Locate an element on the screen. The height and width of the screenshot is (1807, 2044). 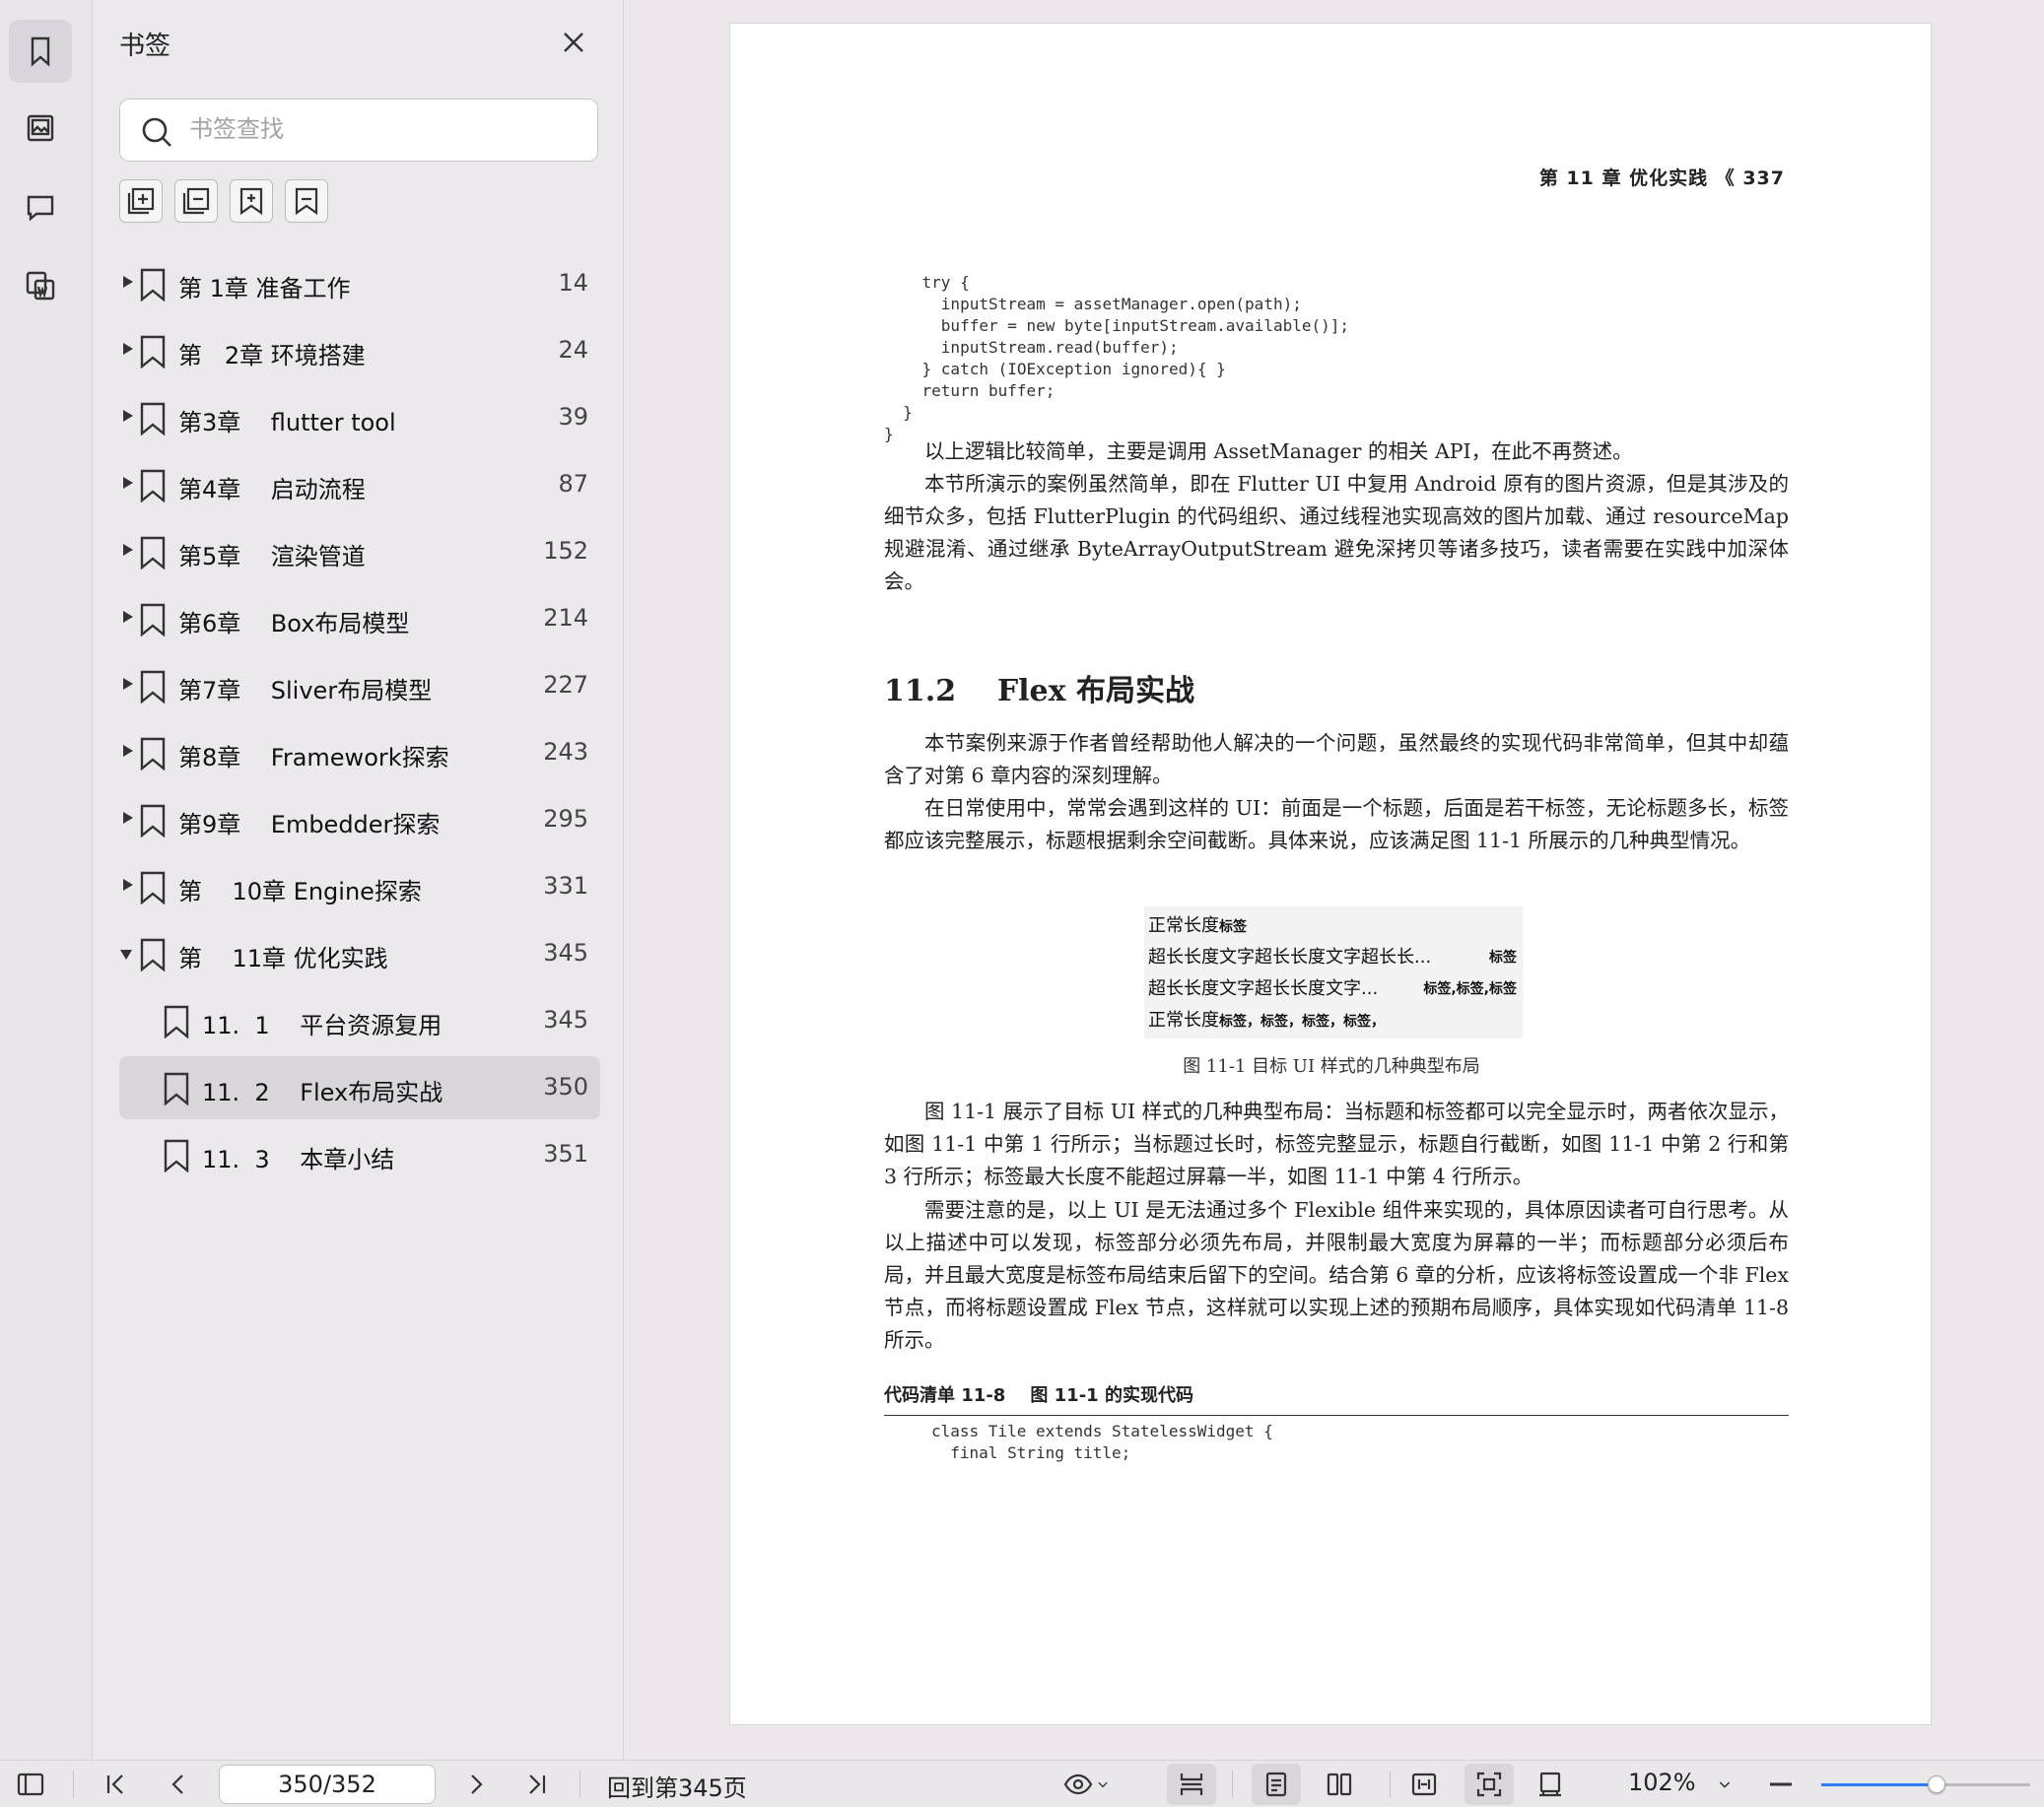
bookmark-page-number: 351 is located at coordinates (565, 1154).